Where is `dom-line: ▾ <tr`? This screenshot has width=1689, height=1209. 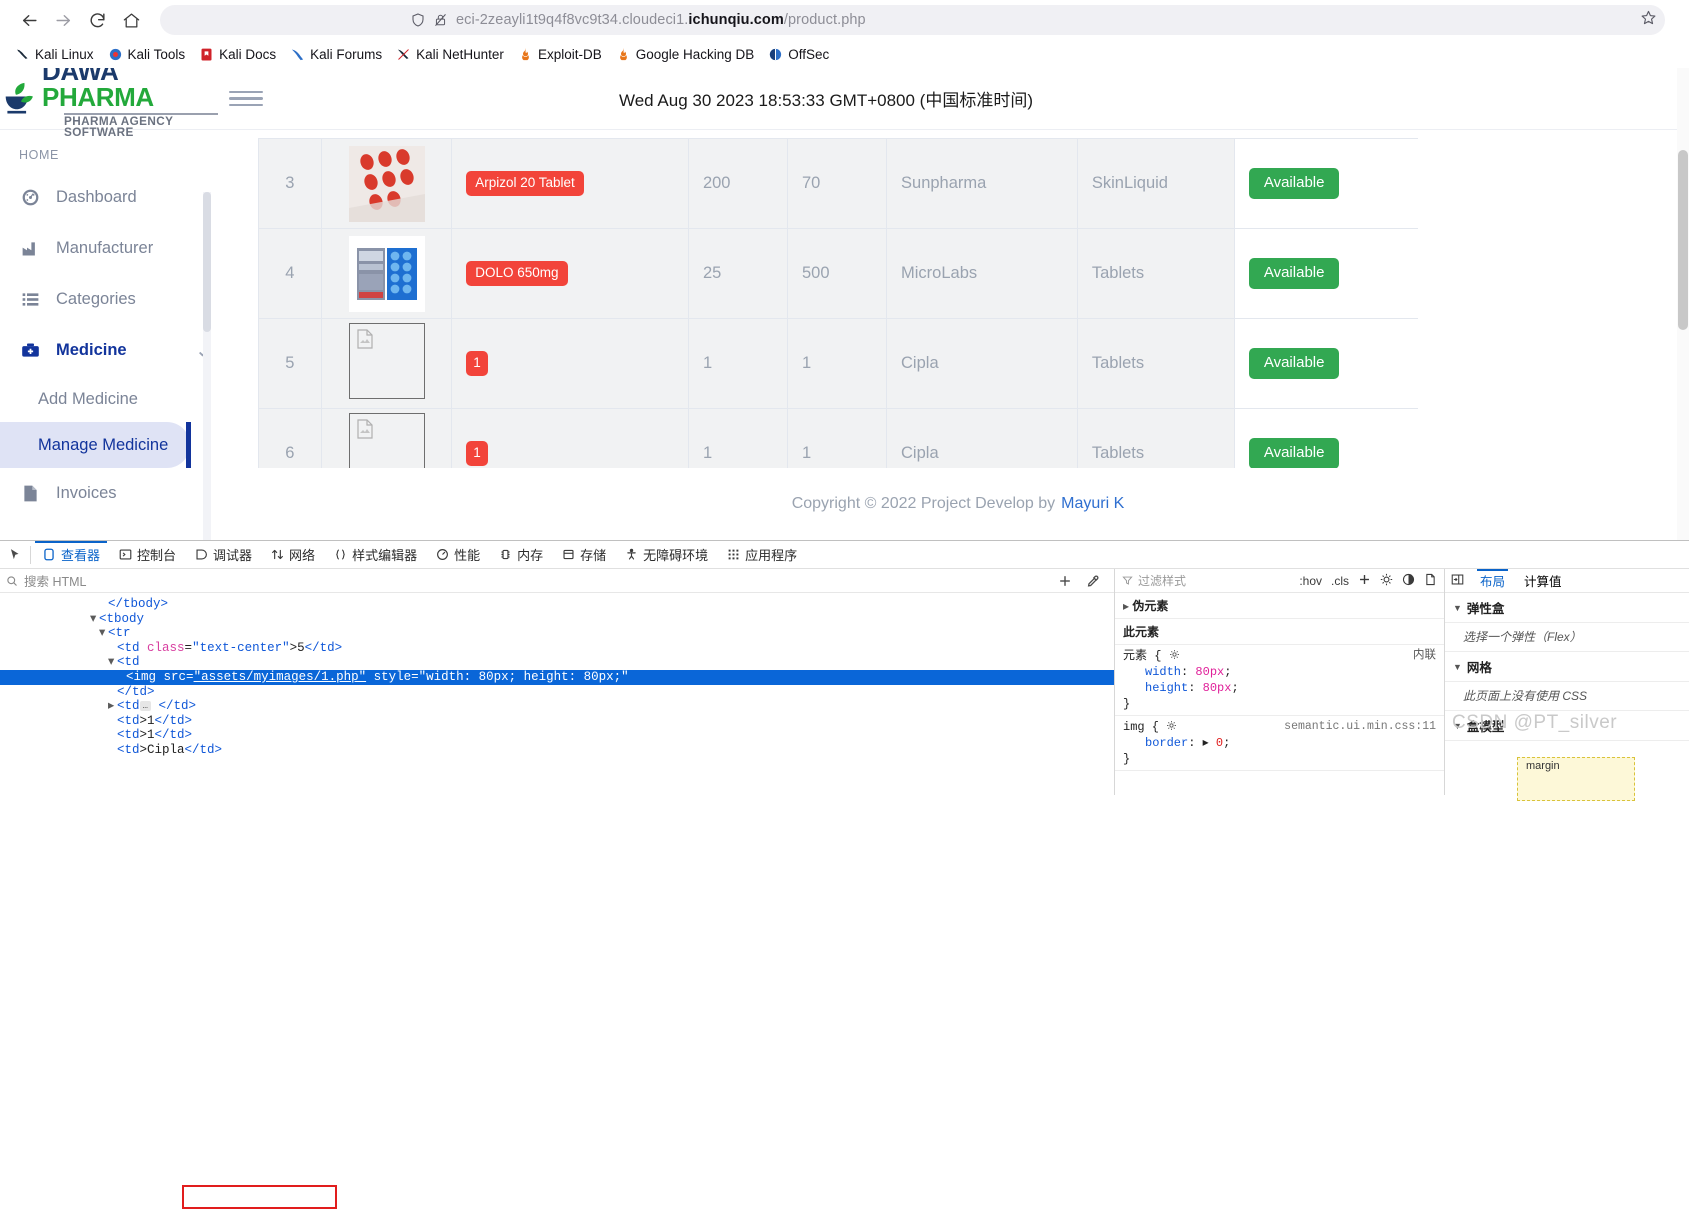
dom-line: ▾ <tr is located at coordinates (557, 633).